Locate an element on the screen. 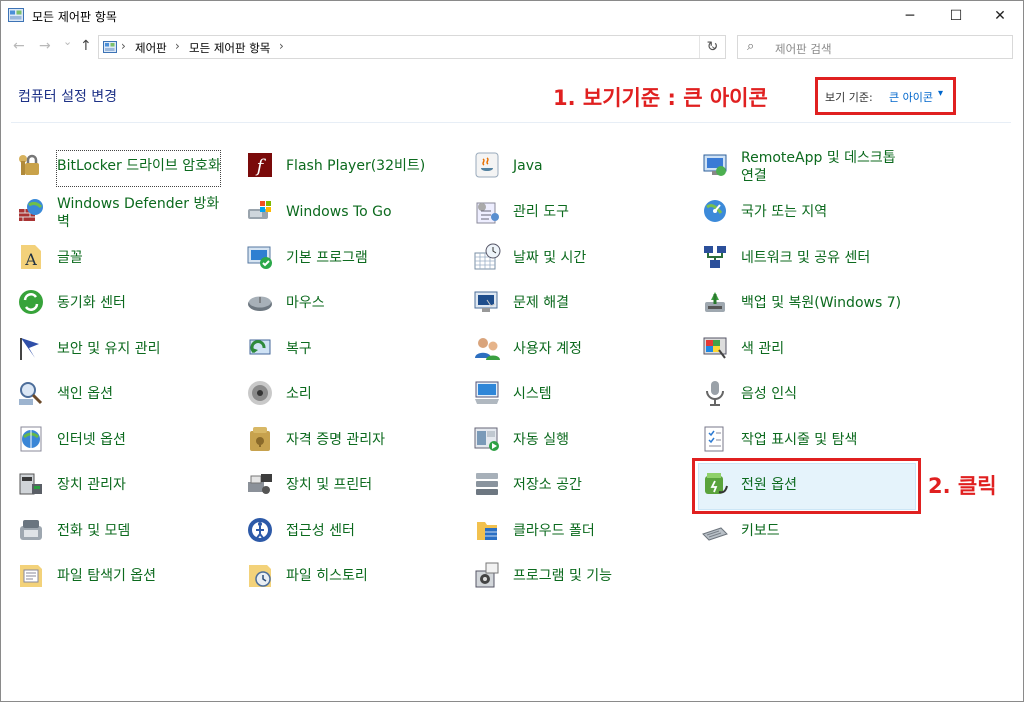 This screenshot has width=1024, height=702. back-arrow-icon: ← is located at coordinates (19, 46).